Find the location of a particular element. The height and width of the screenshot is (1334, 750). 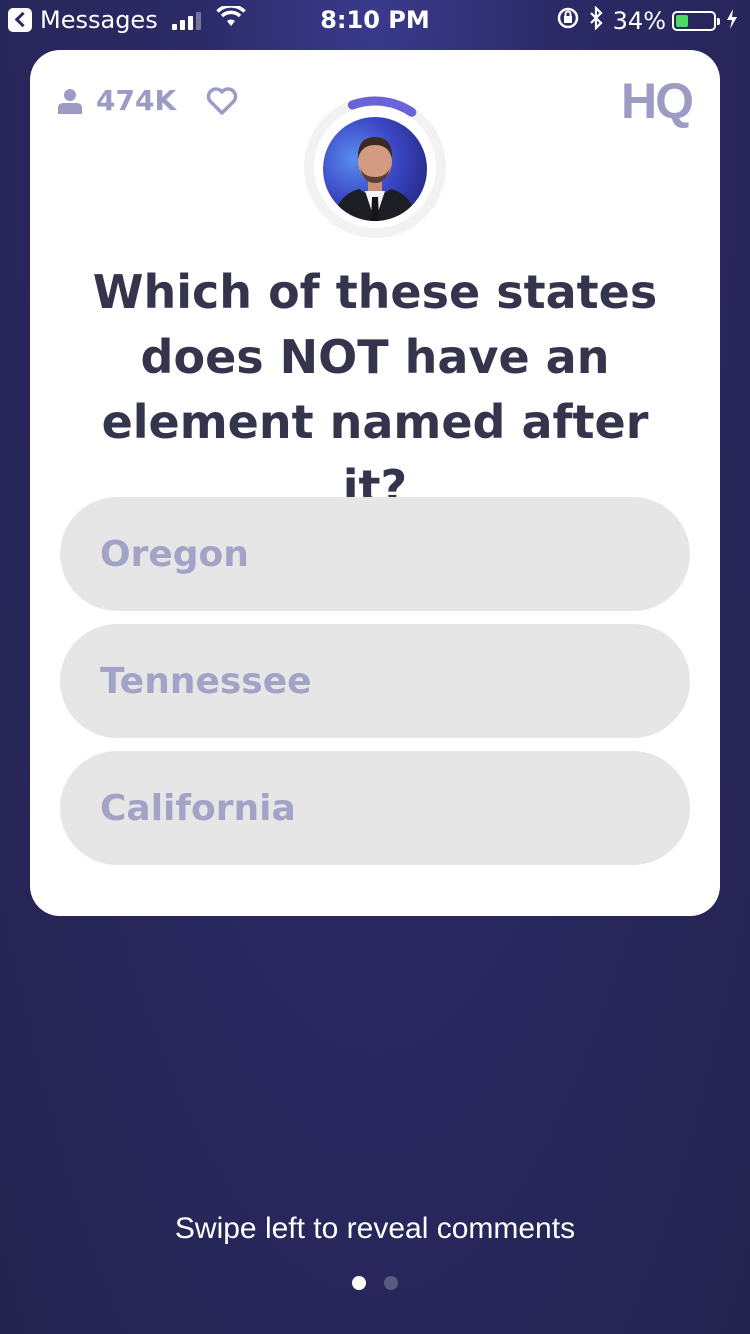

bluetooth-icon is located at coordinates (596, 20).